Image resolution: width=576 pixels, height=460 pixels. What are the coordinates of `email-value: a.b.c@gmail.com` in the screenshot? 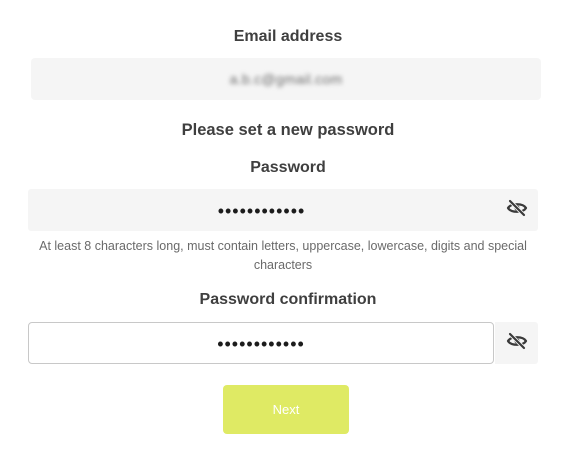 It's located at (286, 79).